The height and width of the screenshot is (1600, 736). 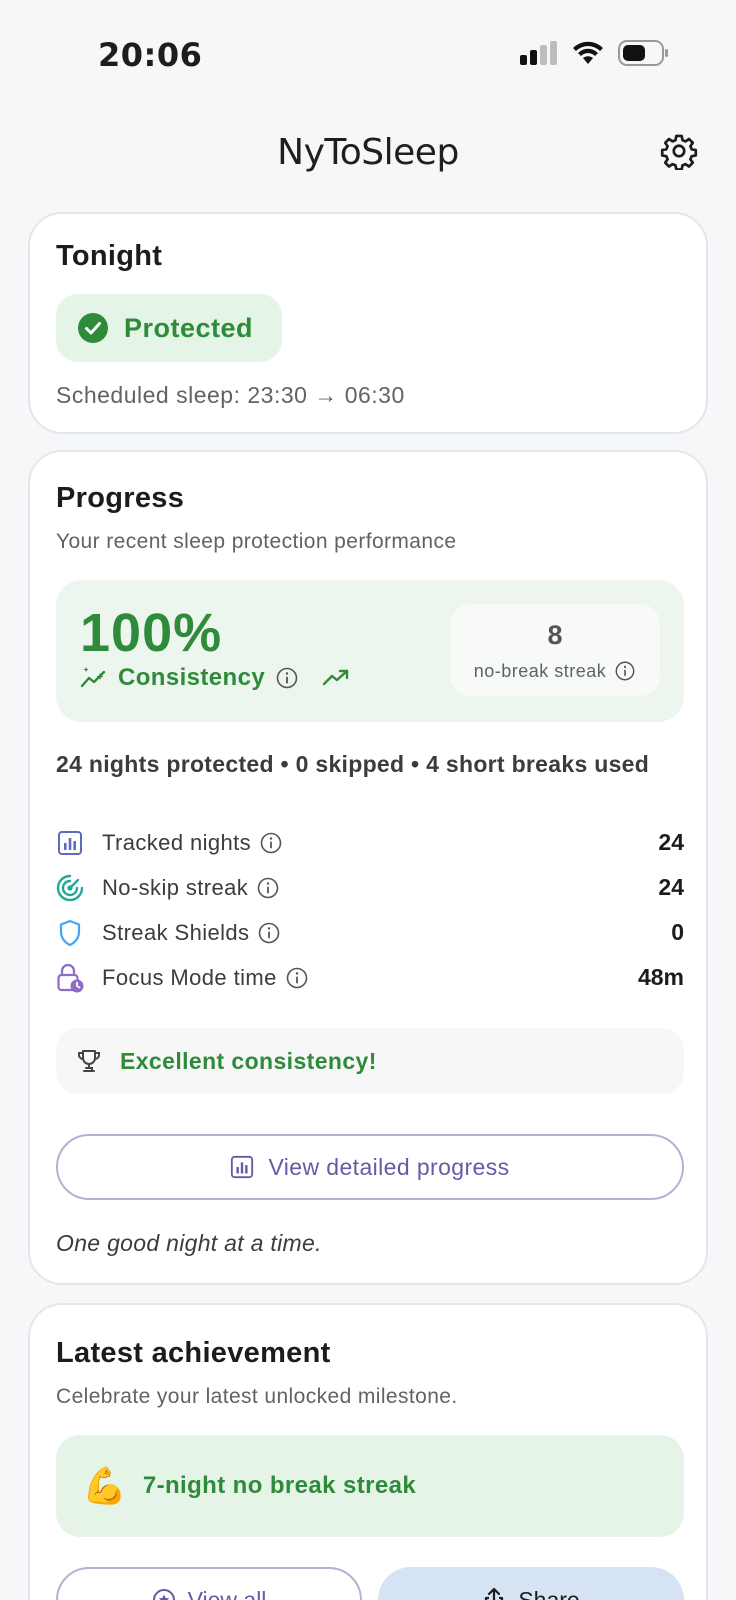 I want to click on stat-row-tracked-nights: Tracked nights 24, so click(x=370, y=842).